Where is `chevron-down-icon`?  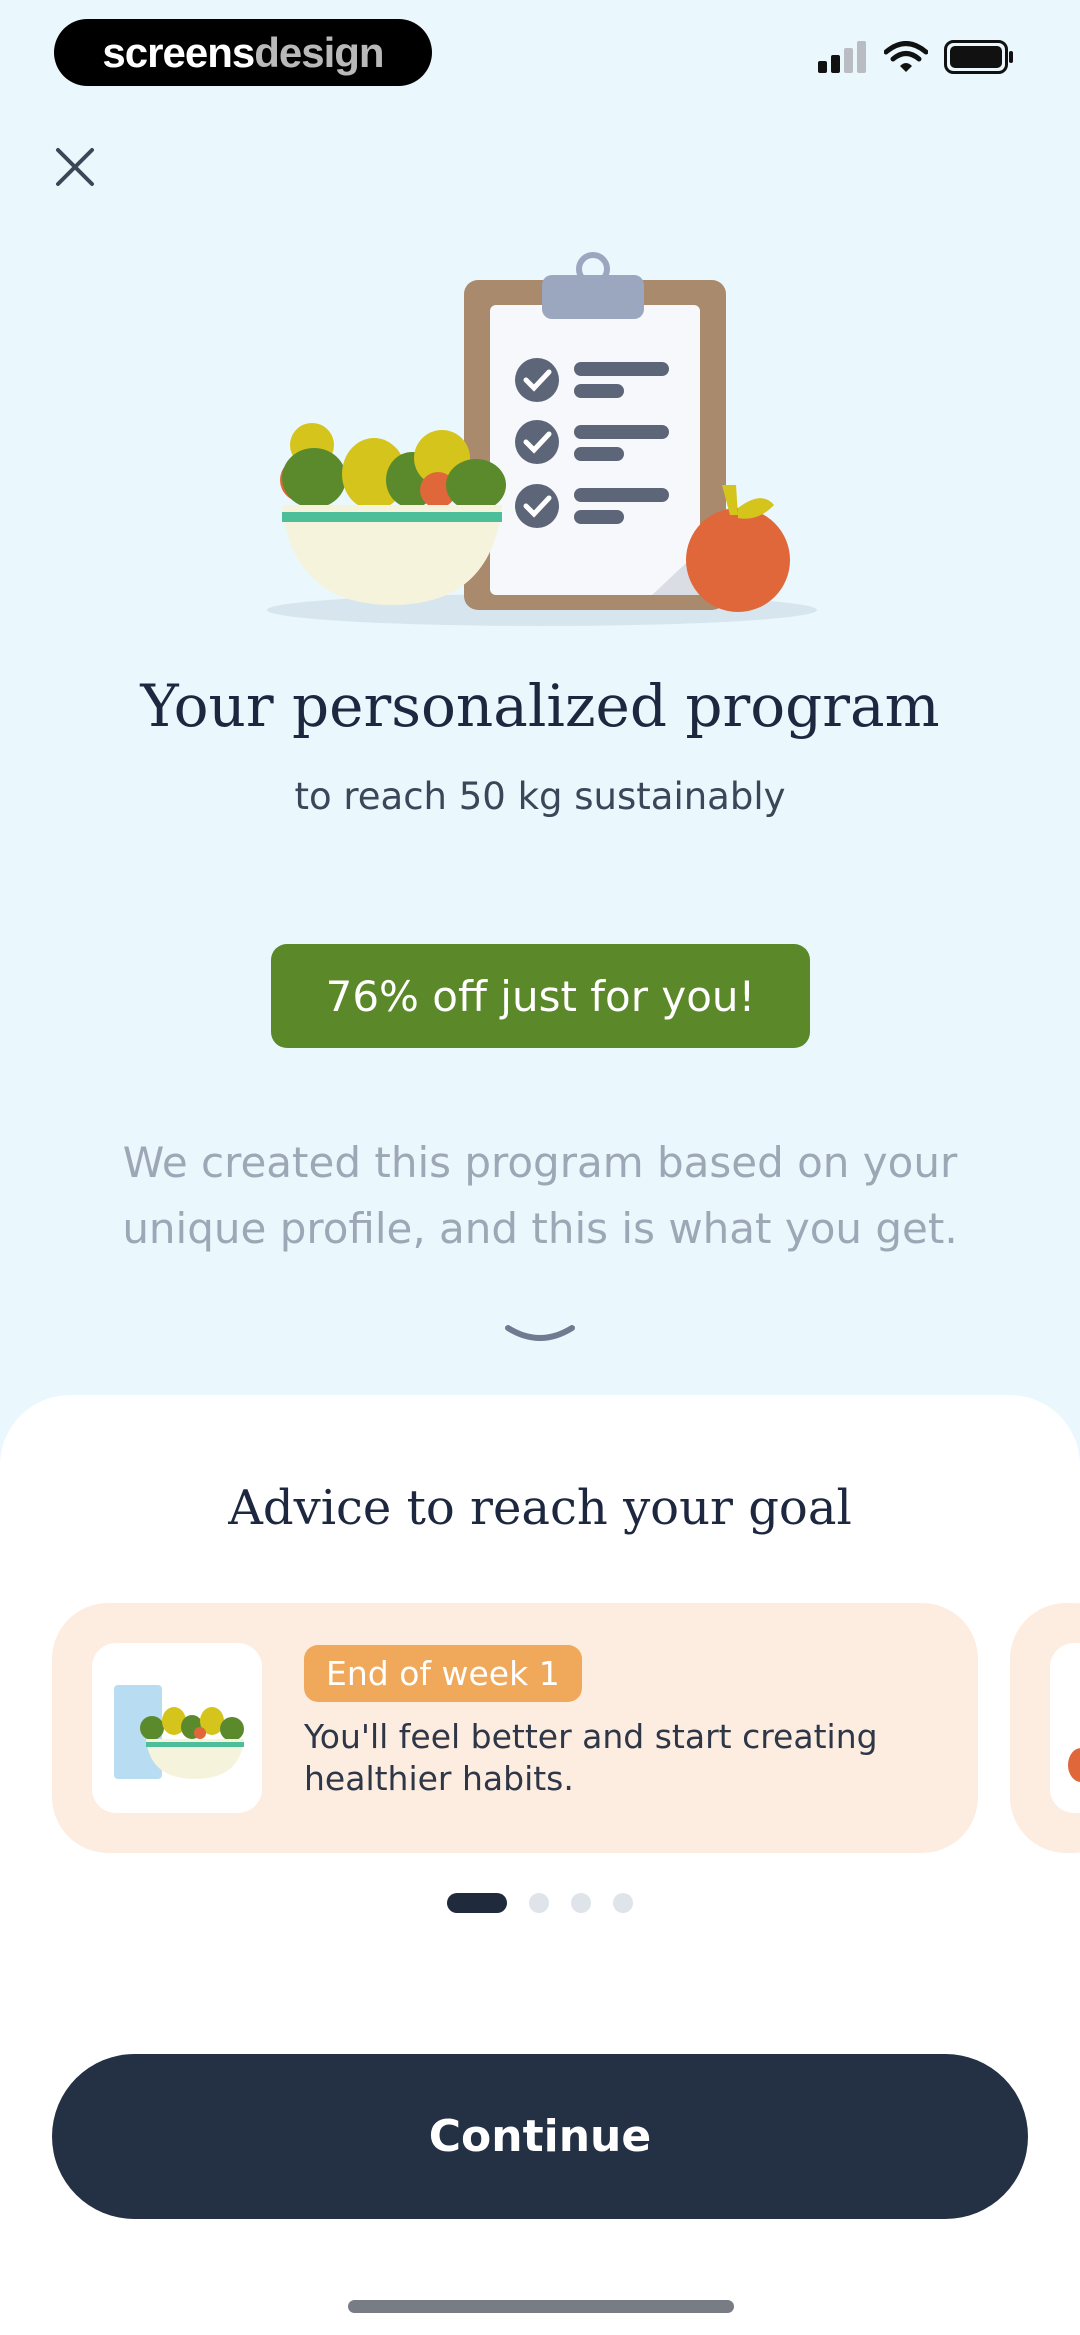
chevron-down-icon is located at coordinates (540, 1337).